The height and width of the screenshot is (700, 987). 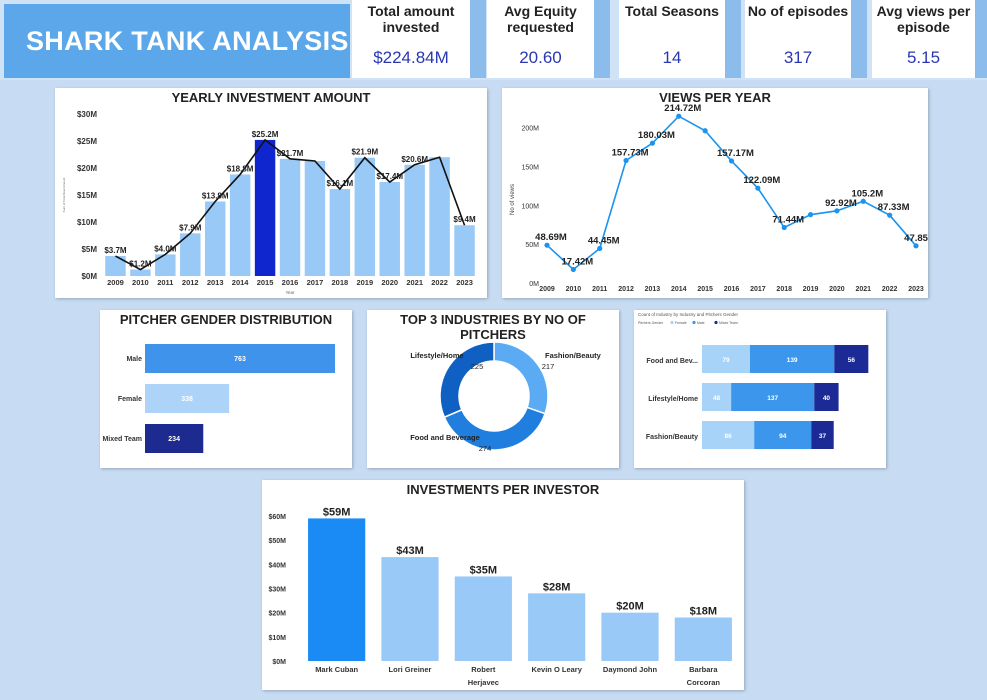 I want to click on kpi-label: Total Seasons, so click(x=672, y=11).